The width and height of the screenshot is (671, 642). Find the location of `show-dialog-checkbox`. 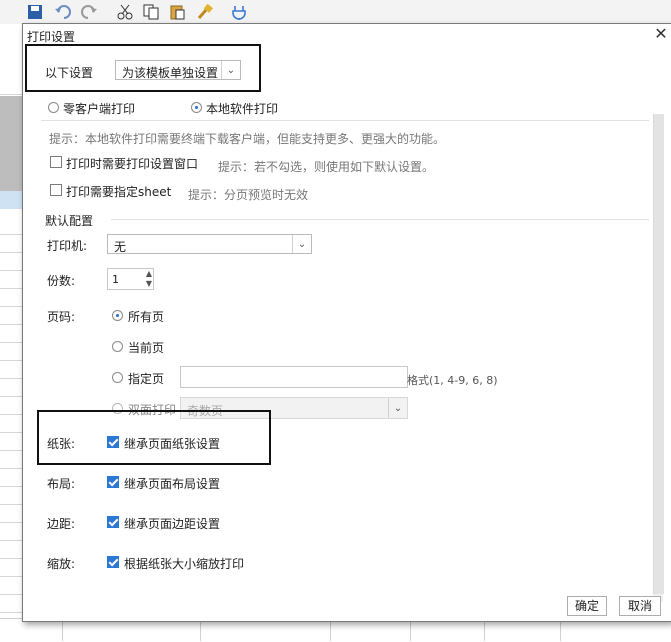

show-dialog-checkbox is located at coordinates (56, 162).